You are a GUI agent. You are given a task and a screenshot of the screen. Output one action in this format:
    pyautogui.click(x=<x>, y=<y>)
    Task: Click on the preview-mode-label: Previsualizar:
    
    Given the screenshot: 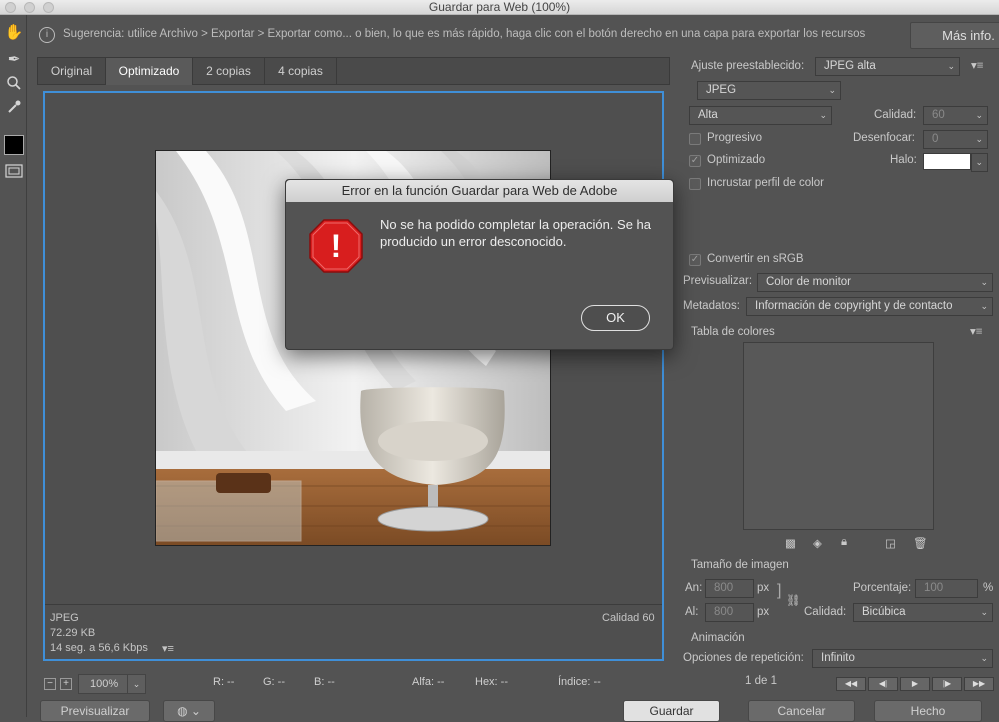 What is the action you would take?
    pyautogui.click(x=718, y=281)
    